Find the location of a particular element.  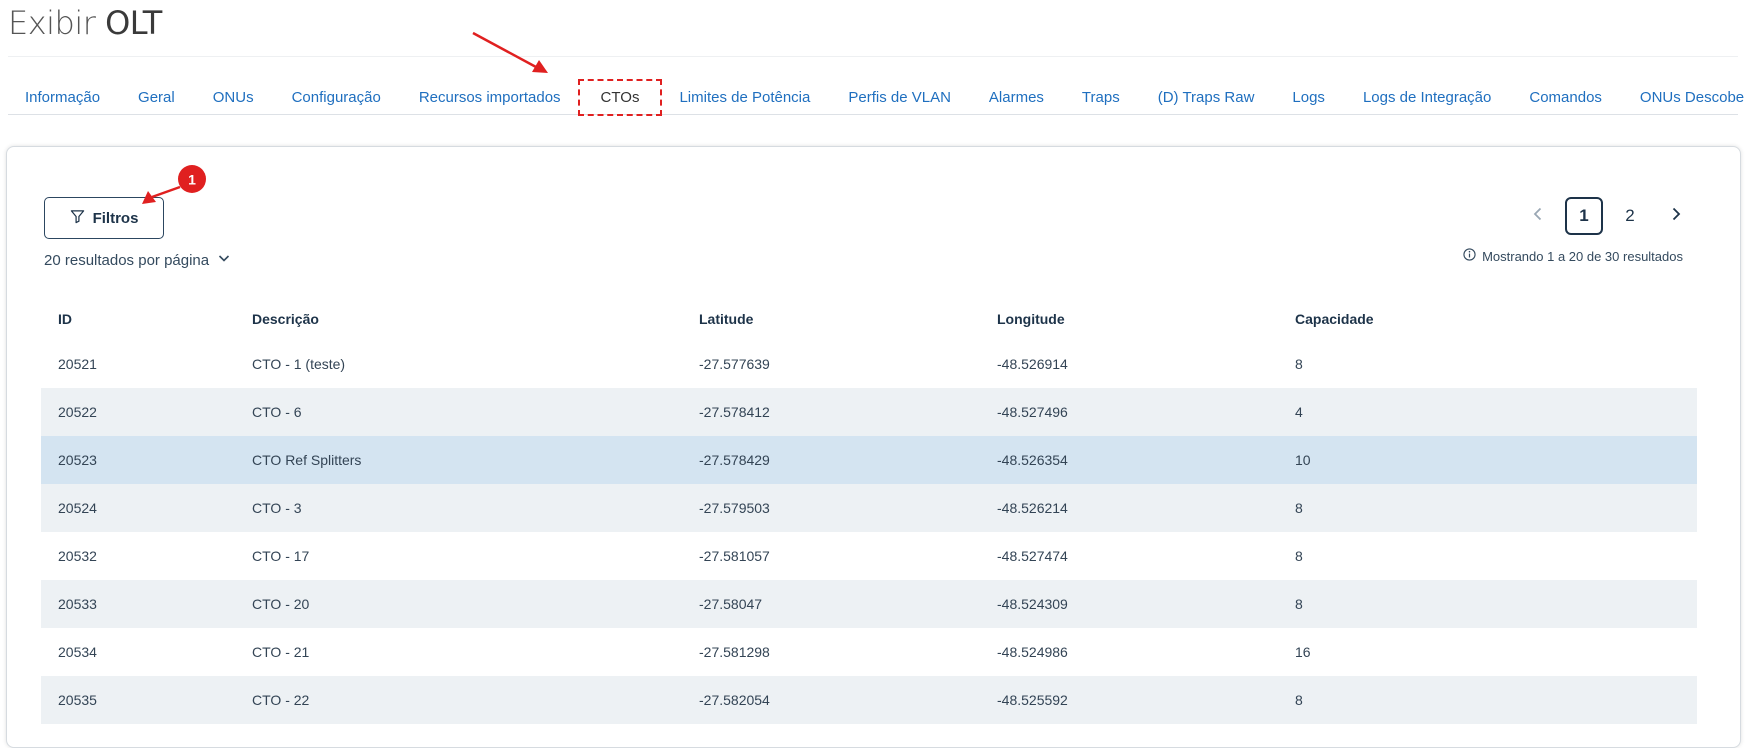

table-cell: 20534 is located at coordinates (77, 652).